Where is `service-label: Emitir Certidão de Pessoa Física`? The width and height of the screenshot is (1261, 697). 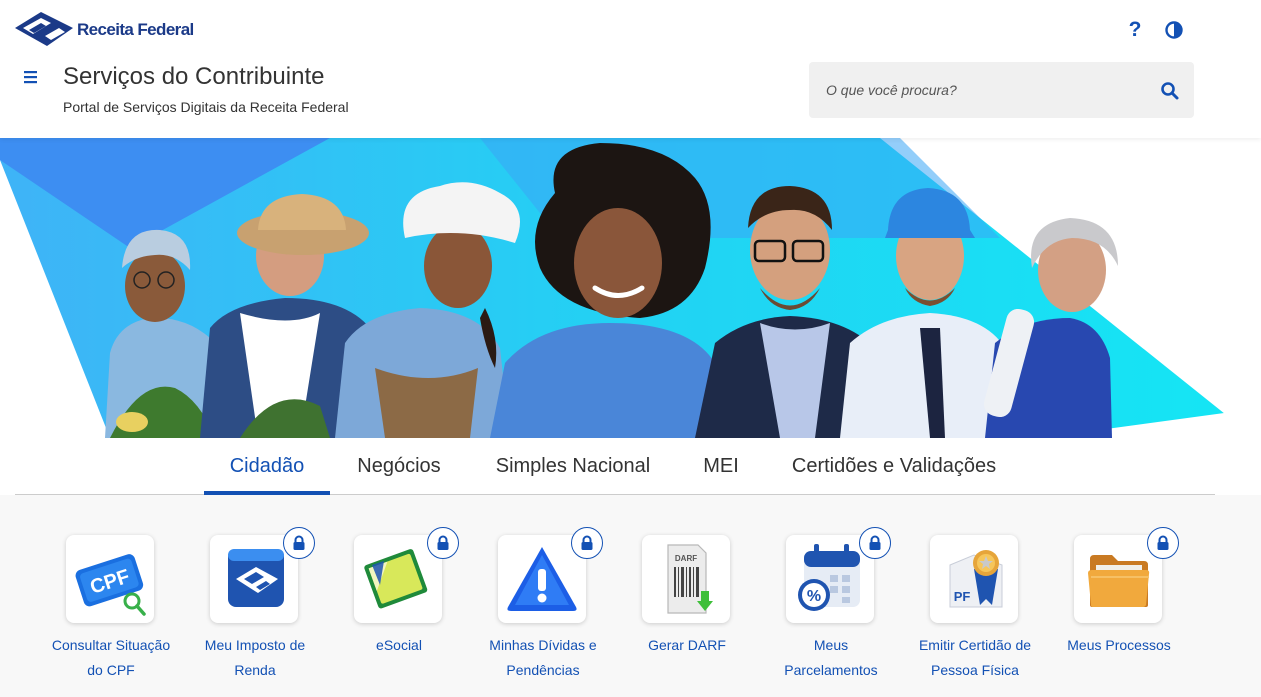
service-label: Emitir Certidão de Pessoa Física is located at coordinates (975, 657).